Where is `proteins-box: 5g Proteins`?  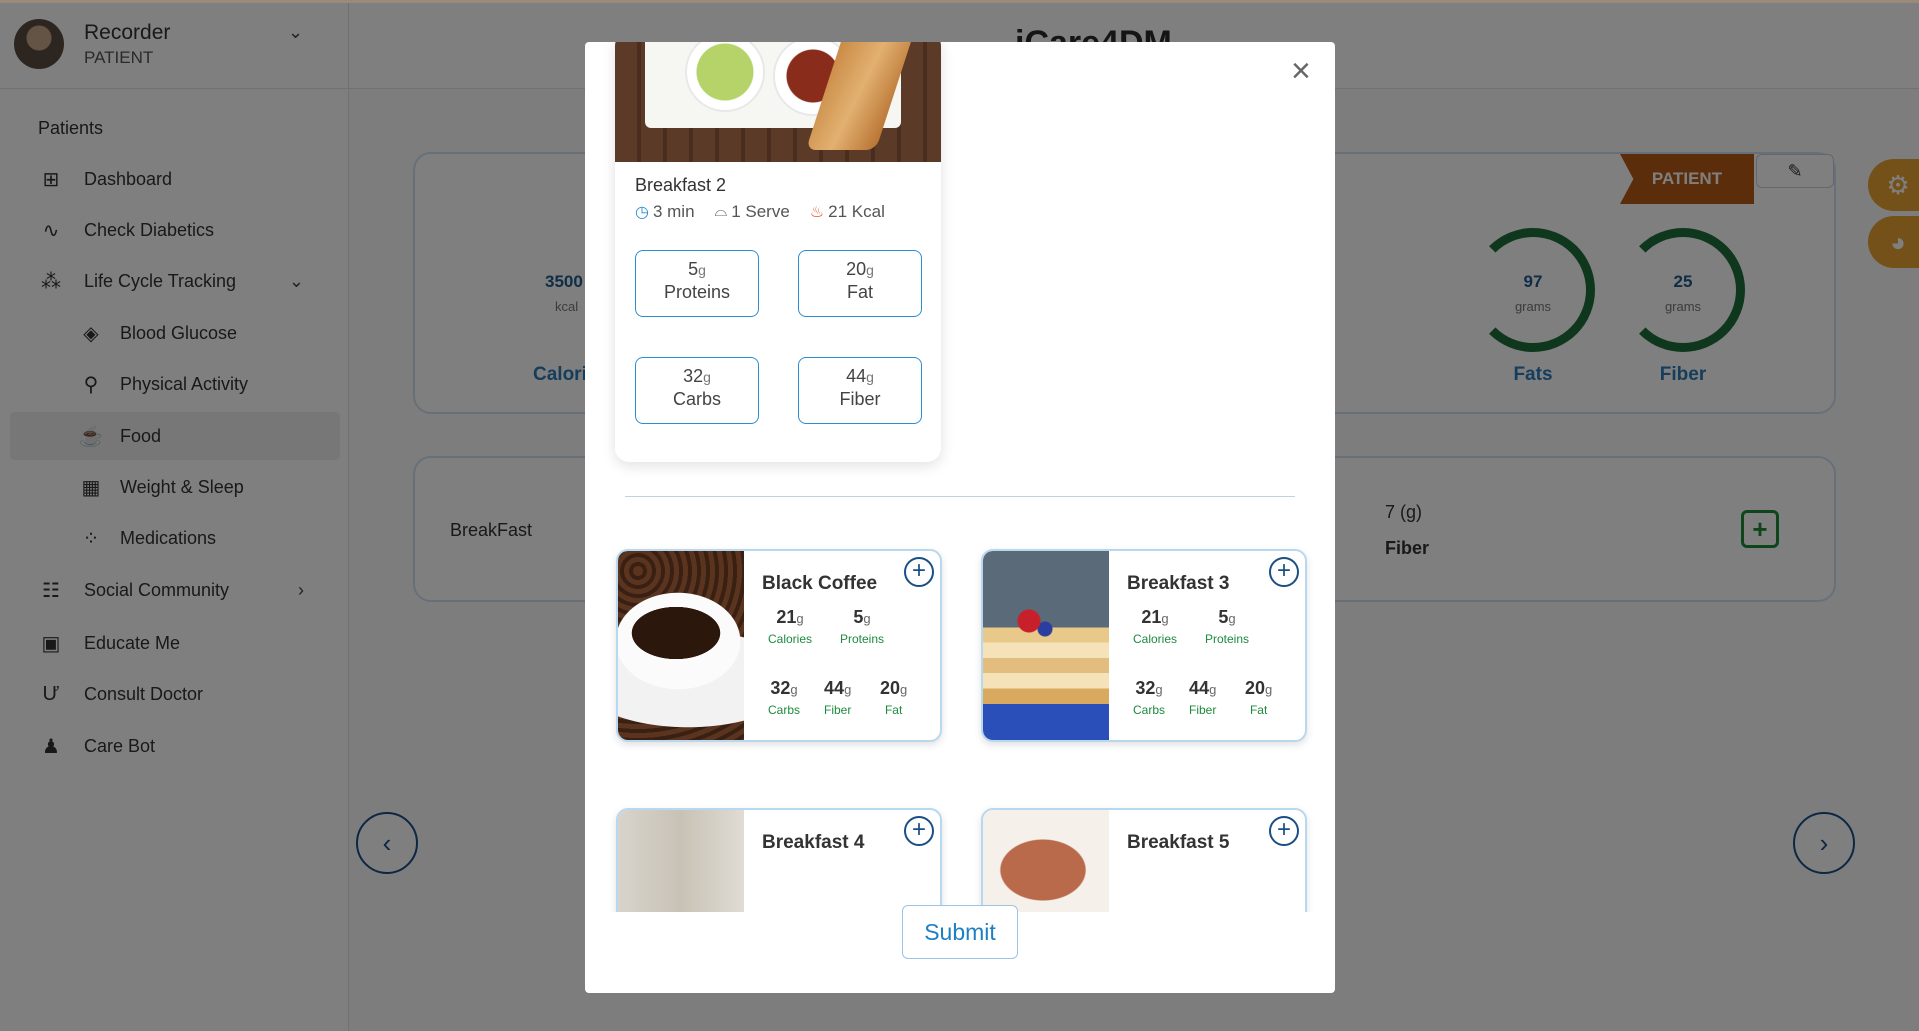 proteins-box: 5g Proteins is located at coordinates (697, 283).